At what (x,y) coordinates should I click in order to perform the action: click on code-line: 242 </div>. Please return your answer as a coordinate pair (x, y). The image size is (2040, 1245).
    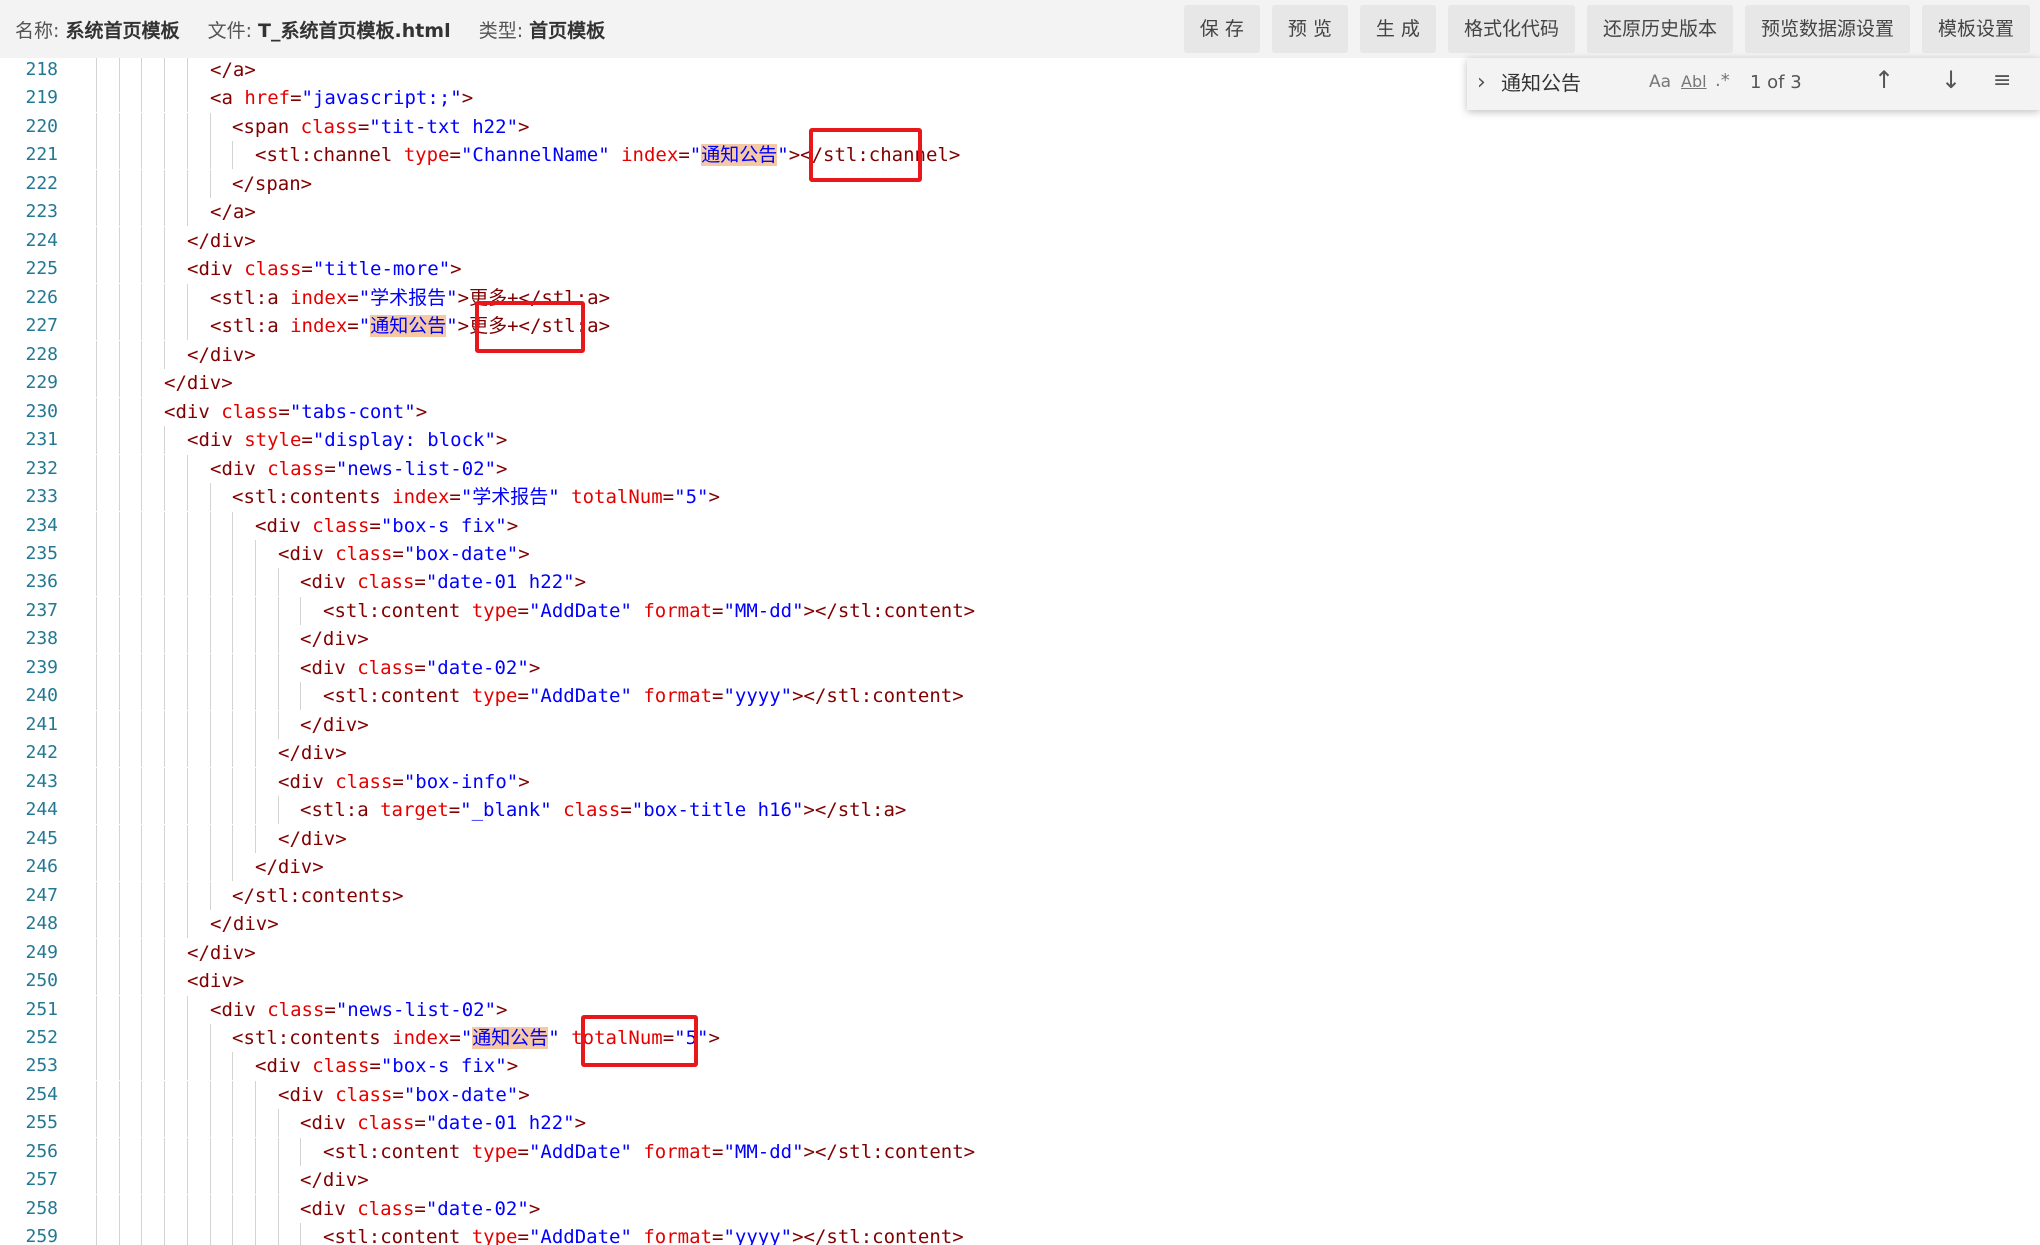
    Looking at the image, I should click on (1020, 753).